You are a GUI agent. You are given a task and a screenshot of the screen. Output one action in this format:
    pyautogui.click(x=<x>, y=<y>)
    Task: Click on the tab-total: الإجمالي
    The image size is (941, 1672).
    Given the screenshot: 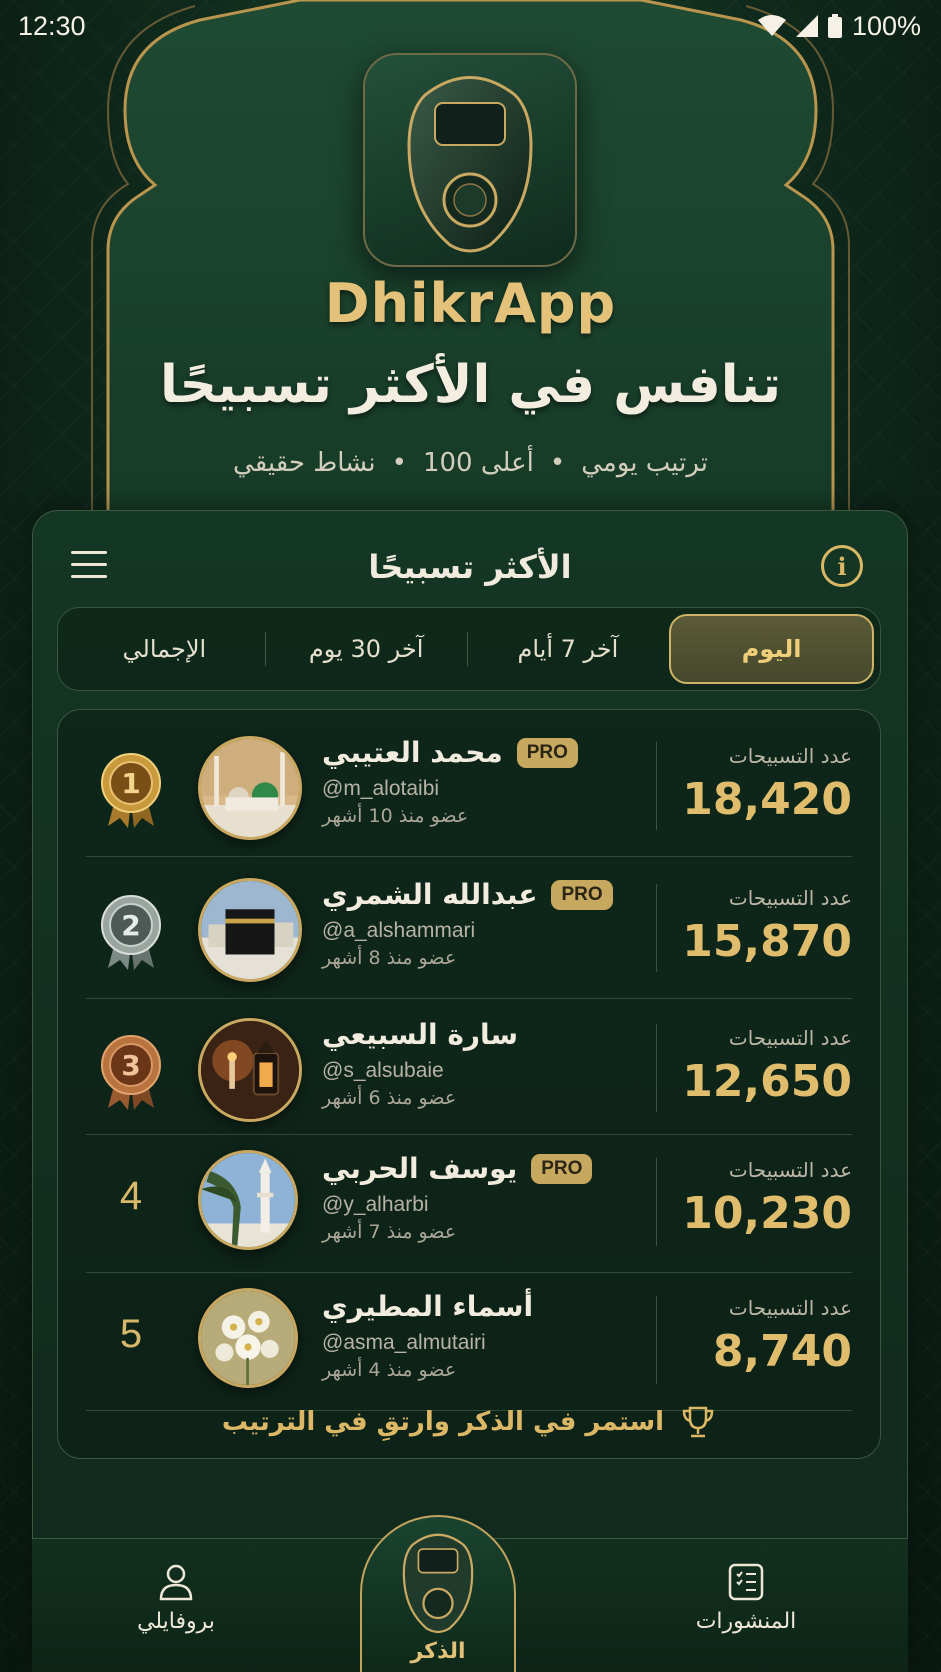 What is the action you would take?
    pyautogui.click(x=164, y=649)
    